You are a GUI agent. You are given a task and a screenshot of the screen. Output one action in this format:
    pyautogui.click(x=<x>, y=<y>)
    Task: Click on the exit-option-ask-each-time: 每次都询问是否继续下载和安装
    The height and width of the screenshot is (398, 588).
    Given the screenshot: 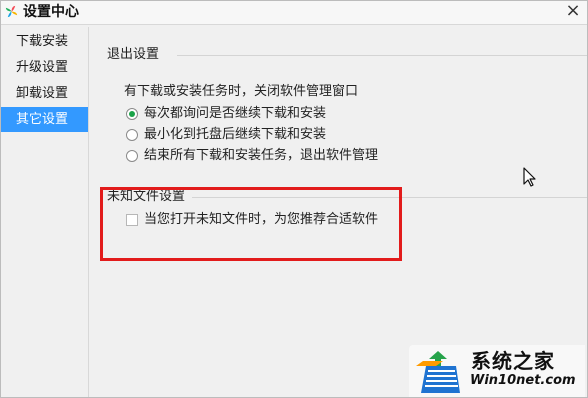 What is the action you would take?
    pyautogui.click(x=226, y=114)
    